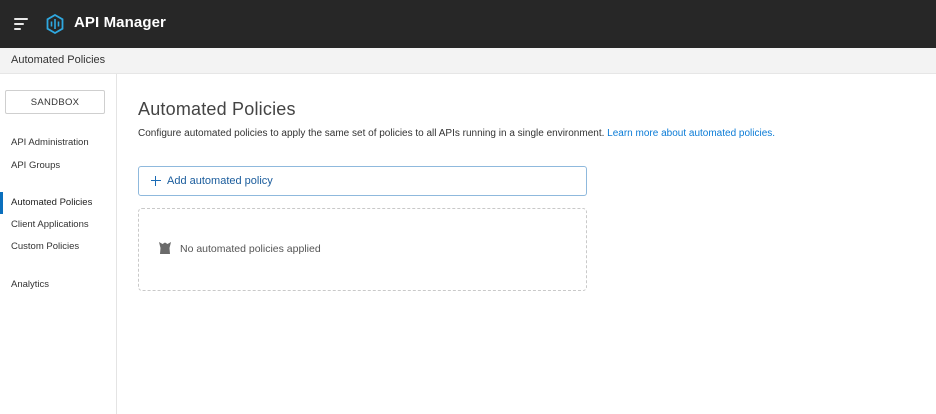 This screenshot has width=936, height=414. I want to click on top-navigation-bar: API Manager, so click(468, 24).